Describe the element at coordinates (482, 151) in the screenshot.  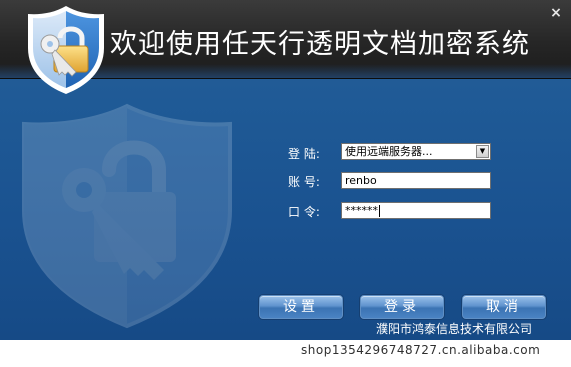
I see `chevron-down-icon: ▼` at that location.